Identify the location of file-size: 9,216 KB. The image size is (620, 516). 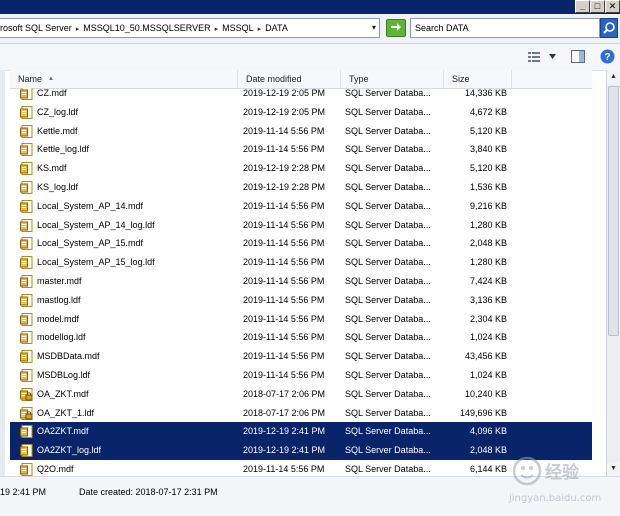
(488, 205).